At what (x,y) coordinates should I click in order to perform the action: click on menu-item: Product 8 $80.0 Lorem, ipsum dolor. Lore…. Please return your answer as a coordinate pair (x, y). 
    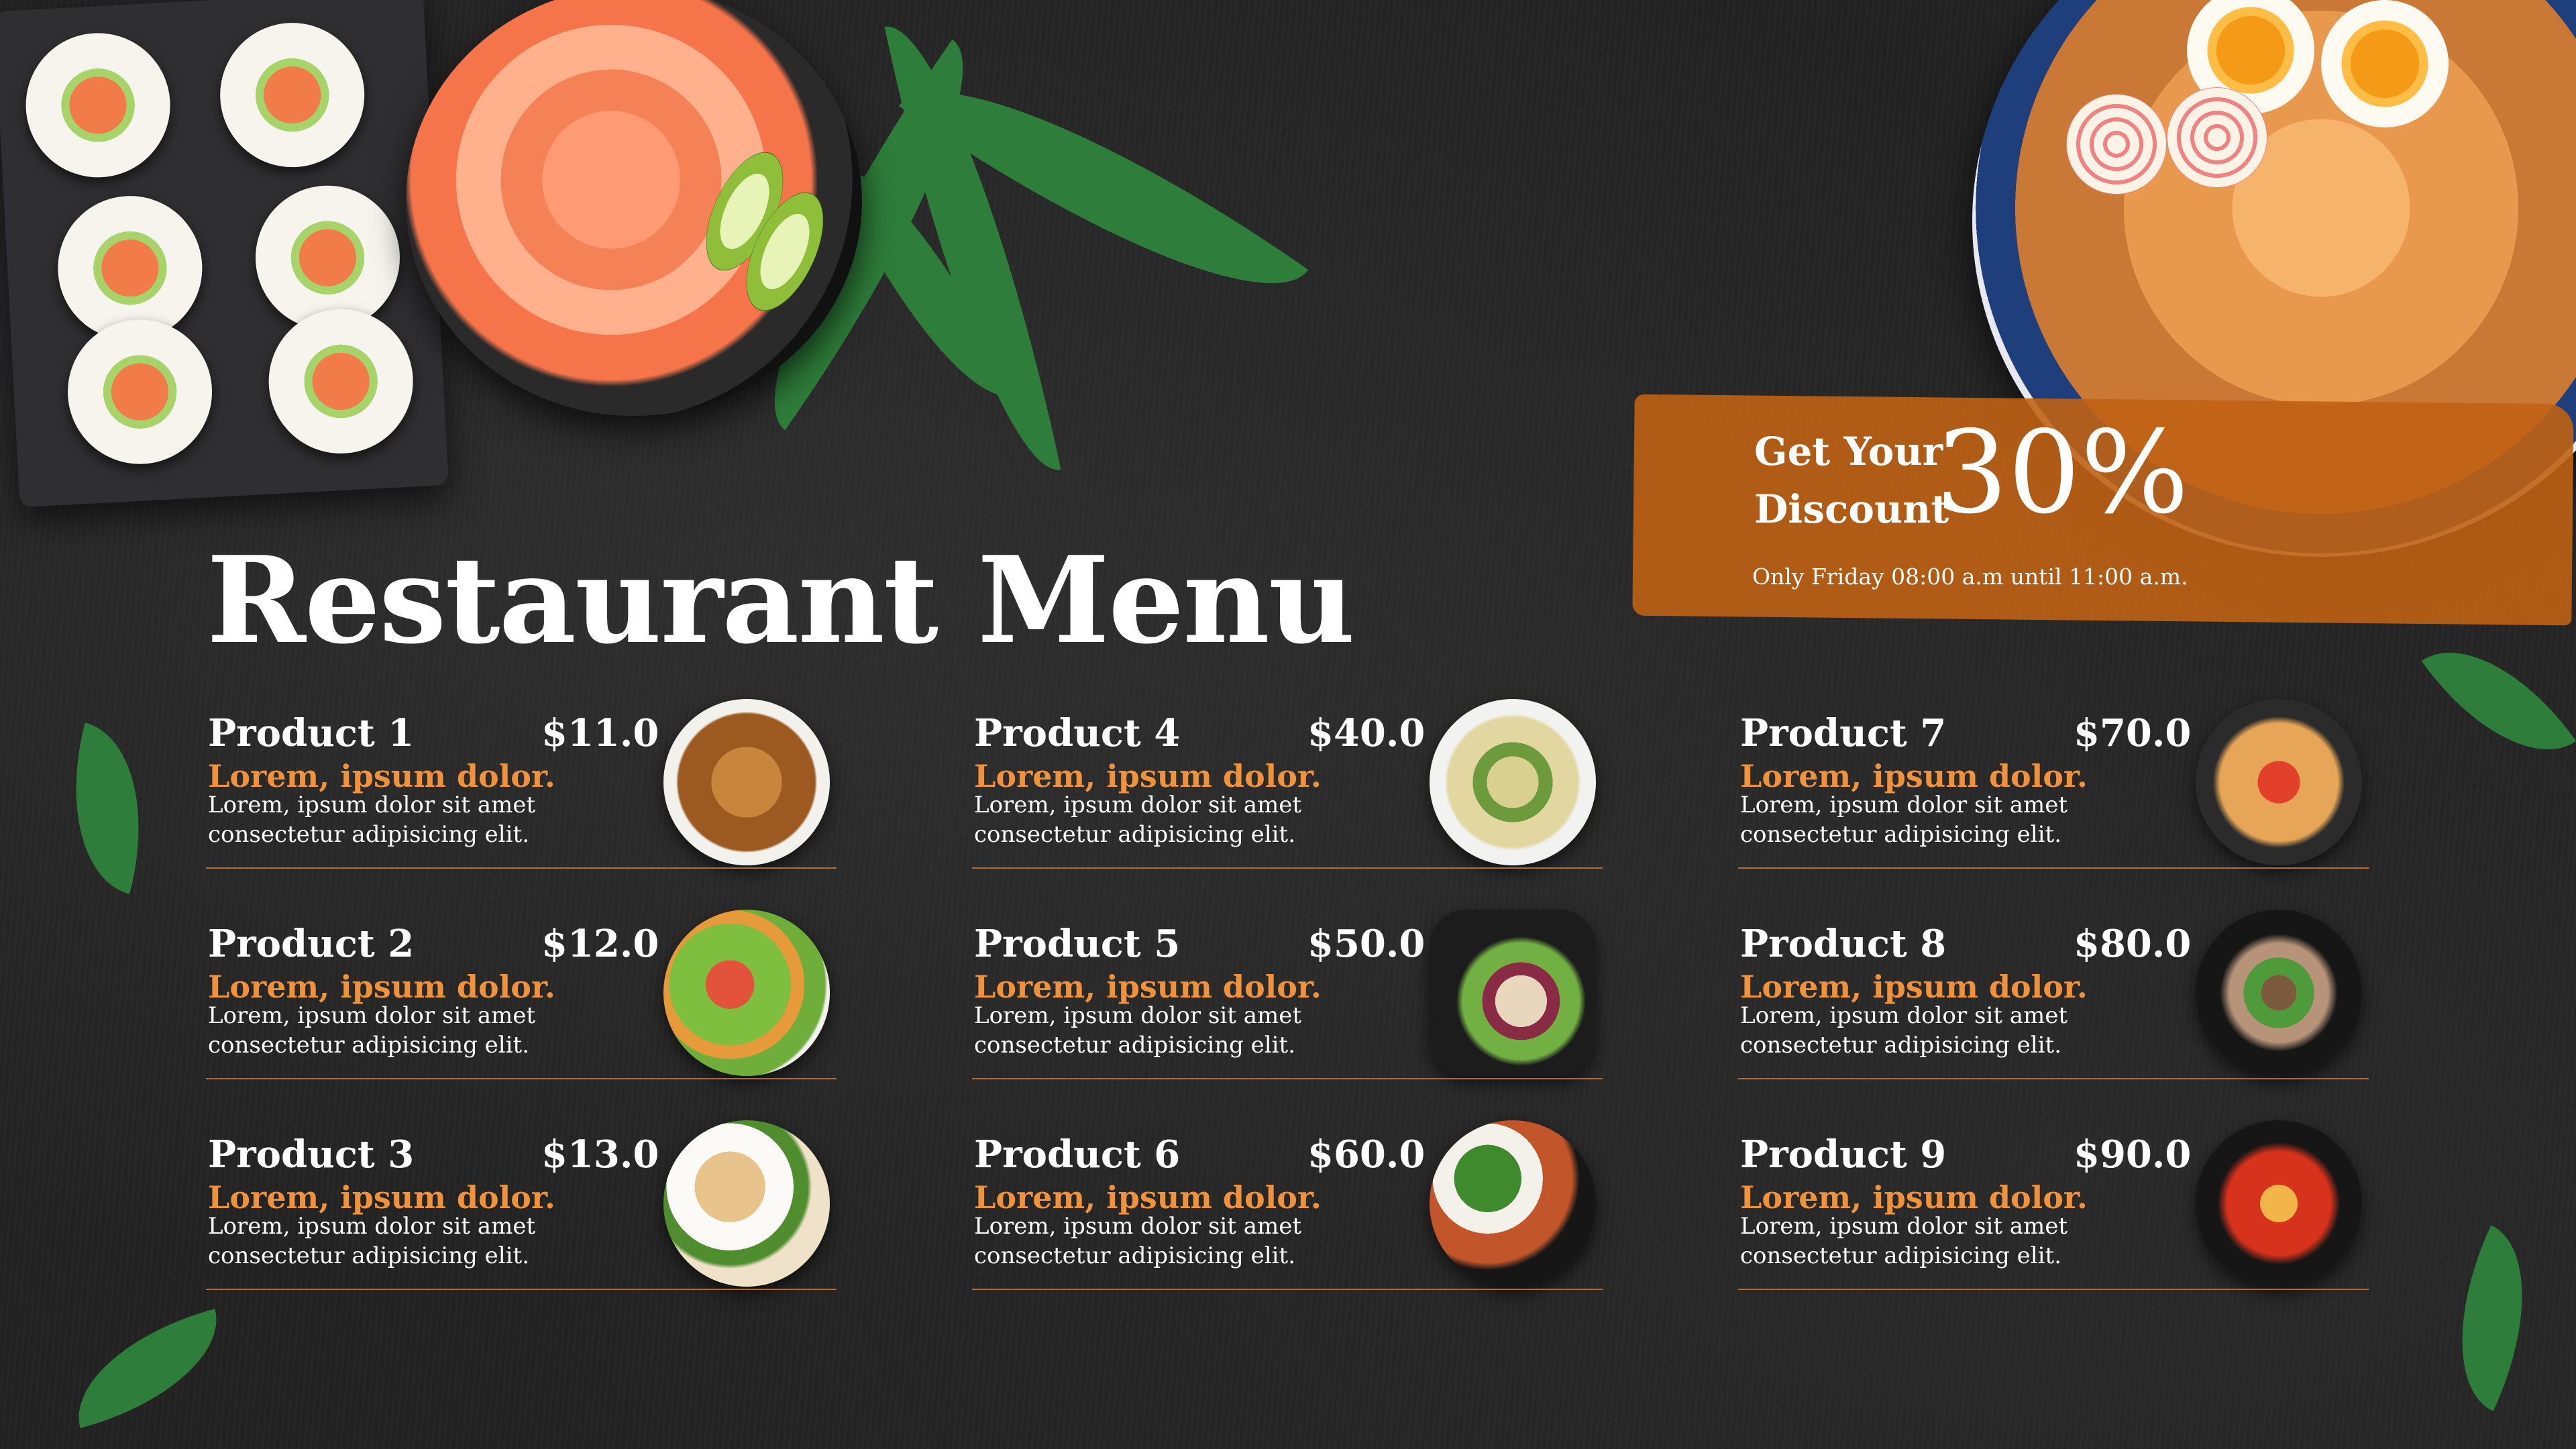
    Looking at the image, I should click on (2053, 1006).